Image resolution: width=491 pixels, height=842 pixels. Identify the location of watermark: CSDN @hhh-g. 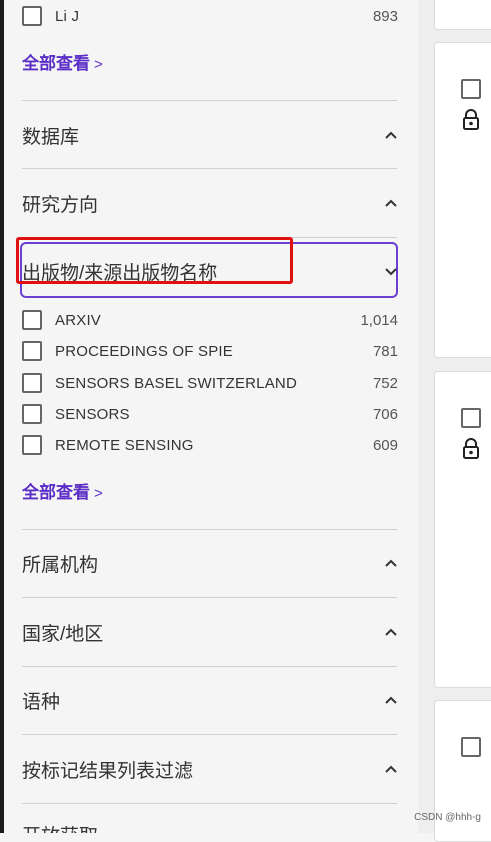
(447, 817).